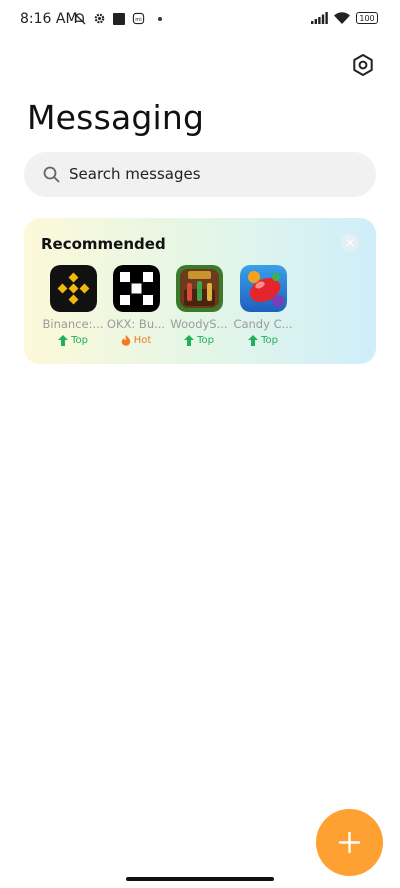 This screenshot has width=400, height=888. Describe the element at coordinates (51, 174) in the screenshot. I see `search-icon` at that location.